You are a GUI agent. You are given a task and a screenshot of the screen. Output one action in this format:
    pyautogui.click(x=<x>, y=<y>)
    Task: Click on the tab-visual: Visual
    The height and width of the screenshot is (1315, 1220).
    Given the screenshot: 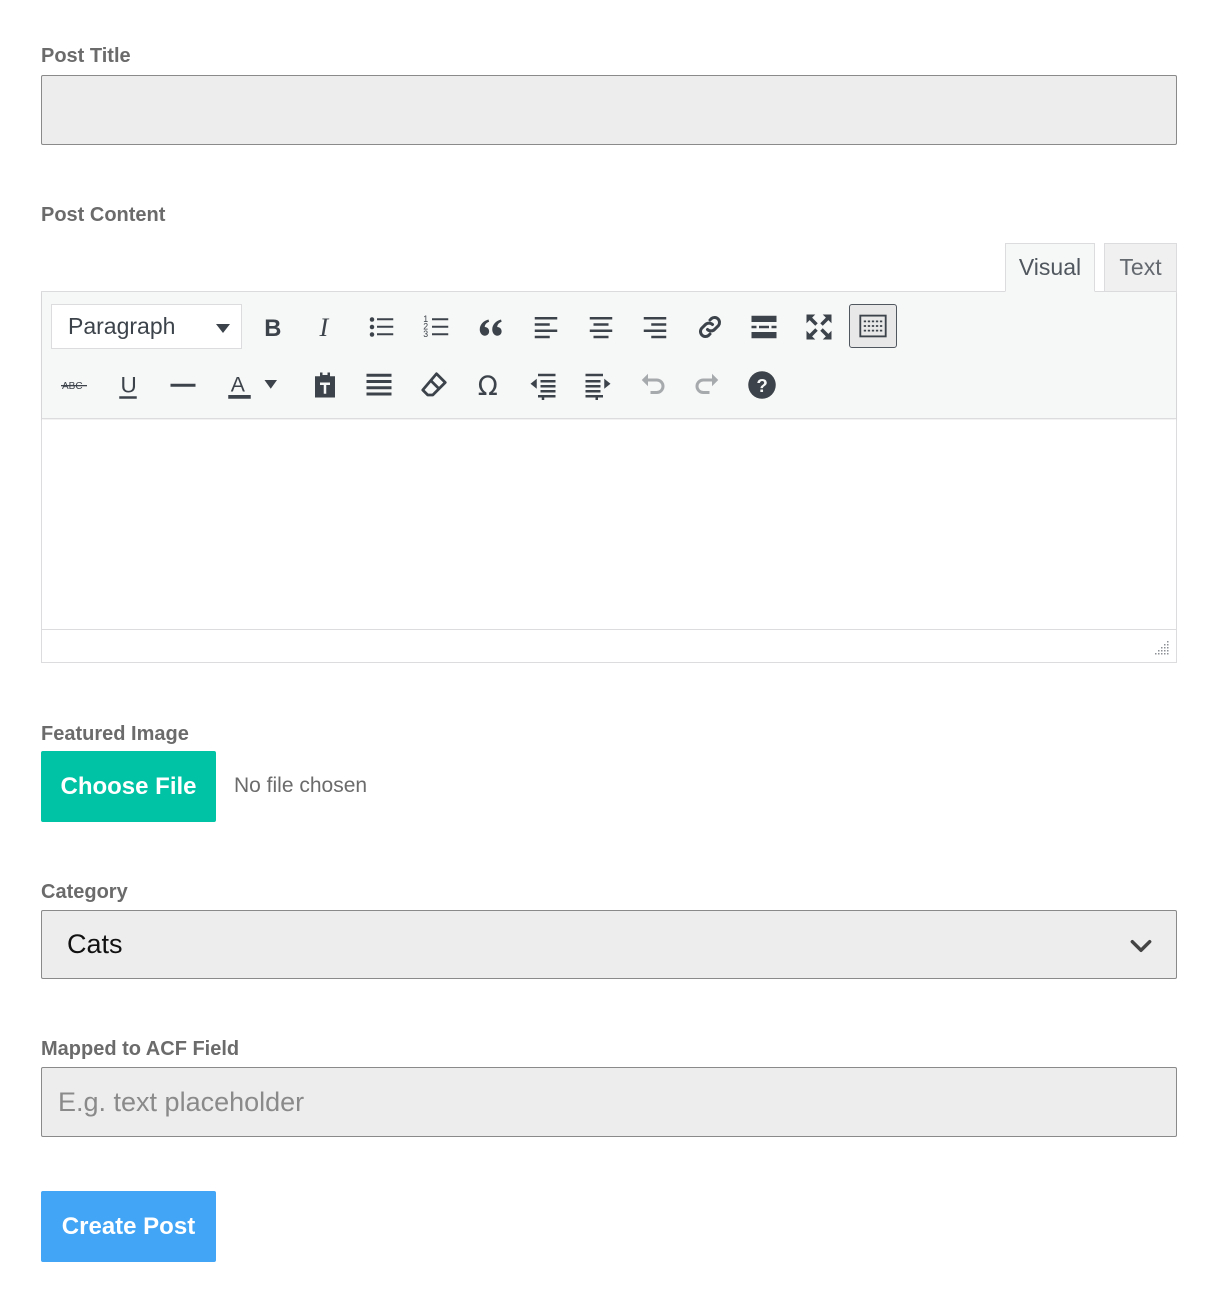 What is the action you would take?
    pyautogui.click(x=1050, y=267)
    